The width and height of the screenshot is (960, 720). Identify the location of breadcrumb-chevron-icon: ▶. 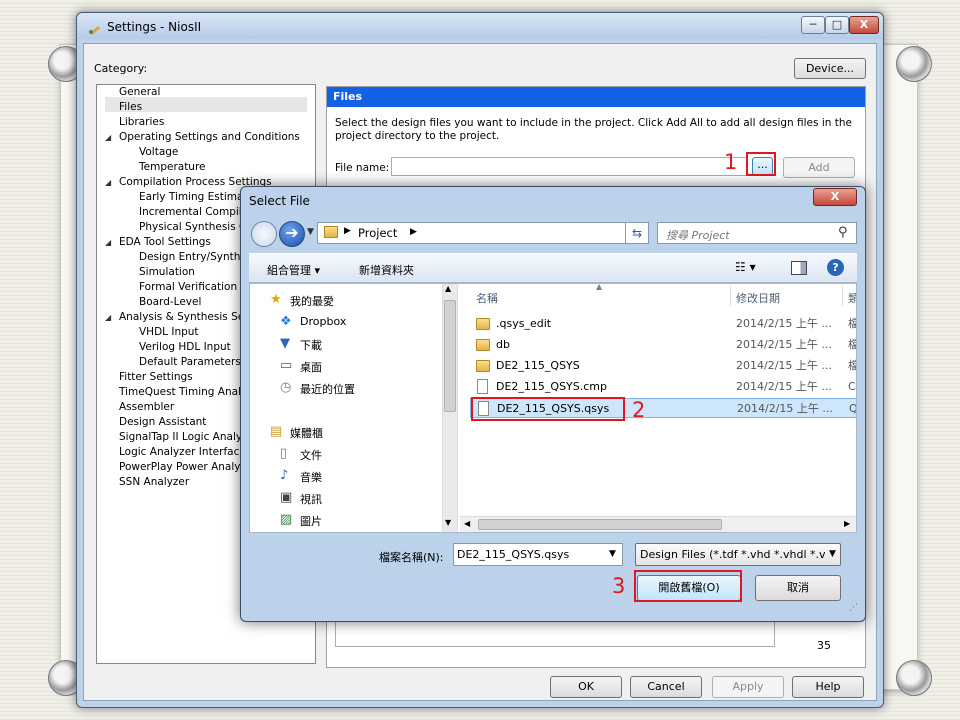
(413, 232).